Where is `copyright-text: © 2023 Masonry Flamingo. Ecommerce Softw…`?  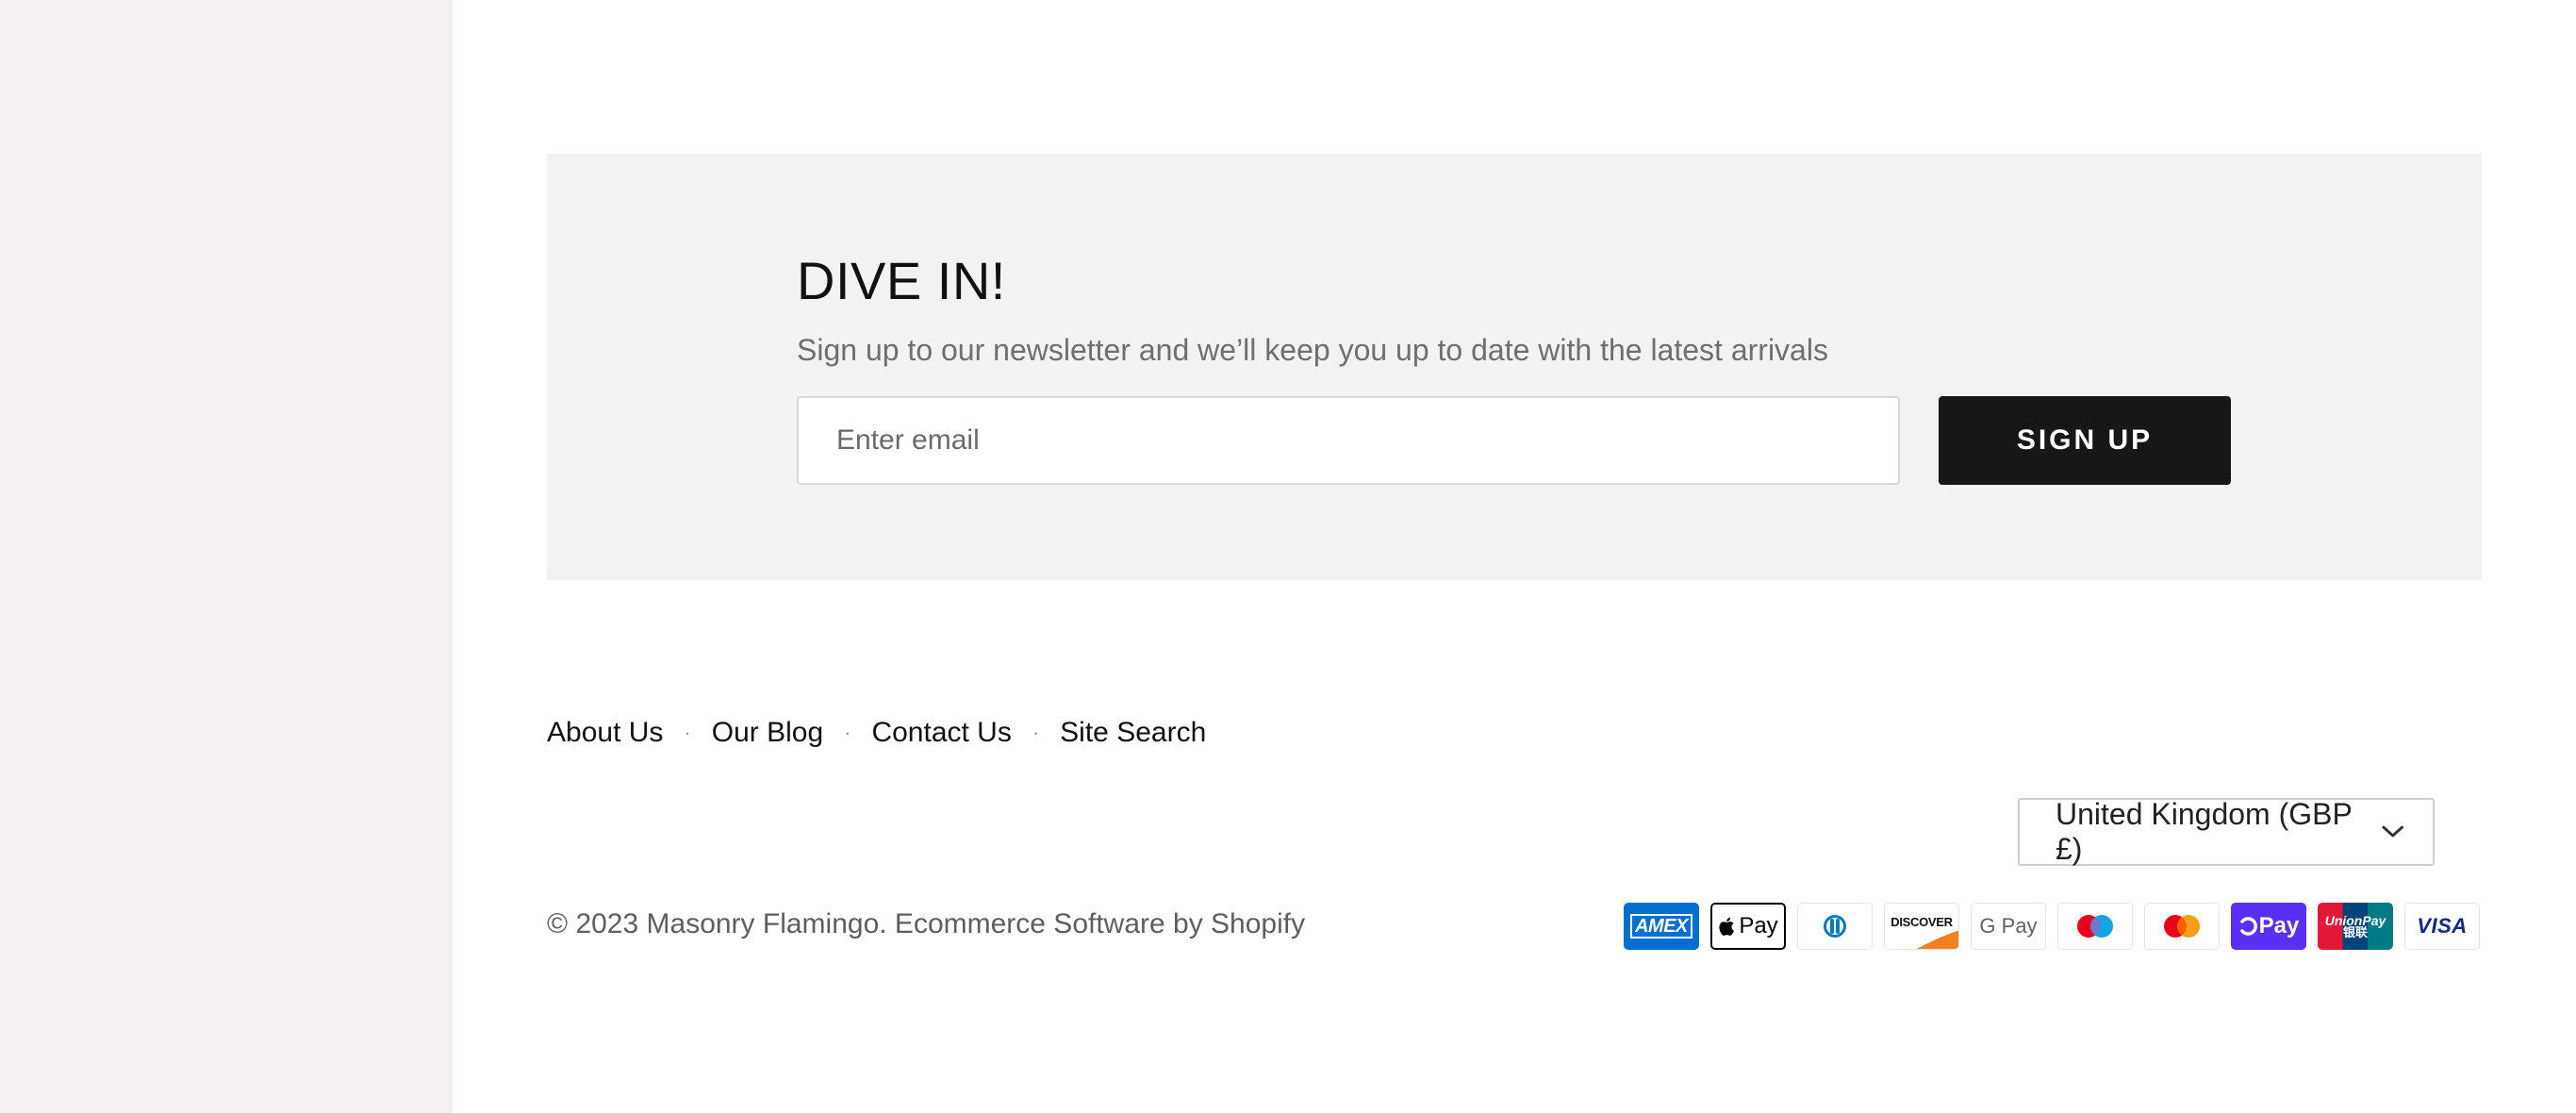
copyright-text: © 2023 Masonry Flamingo. Ecommerce Softw… is located at coordinates (926, 923).